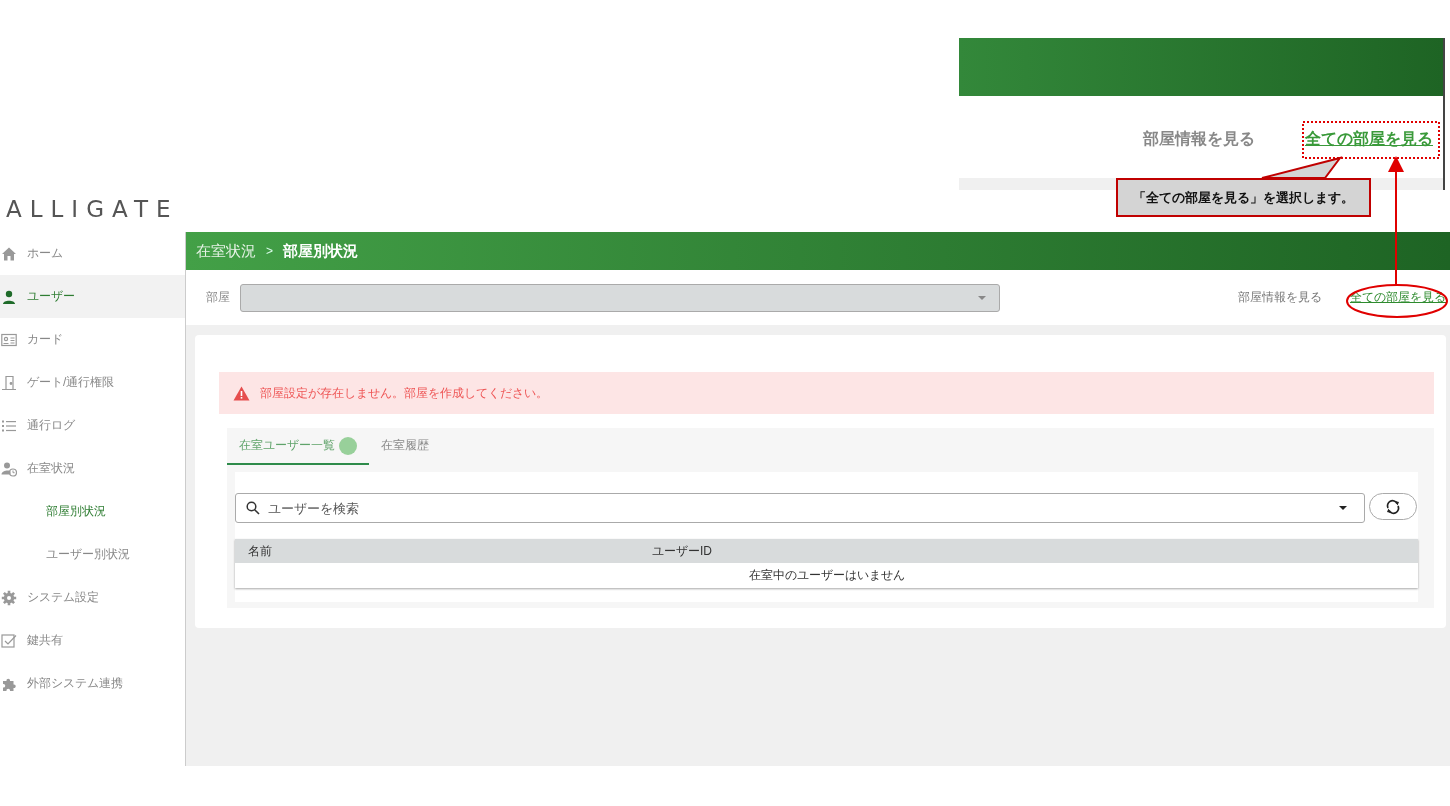 The image size is (1450, 806). I want to click on nav-item: 在室状況, so click(92, 468).